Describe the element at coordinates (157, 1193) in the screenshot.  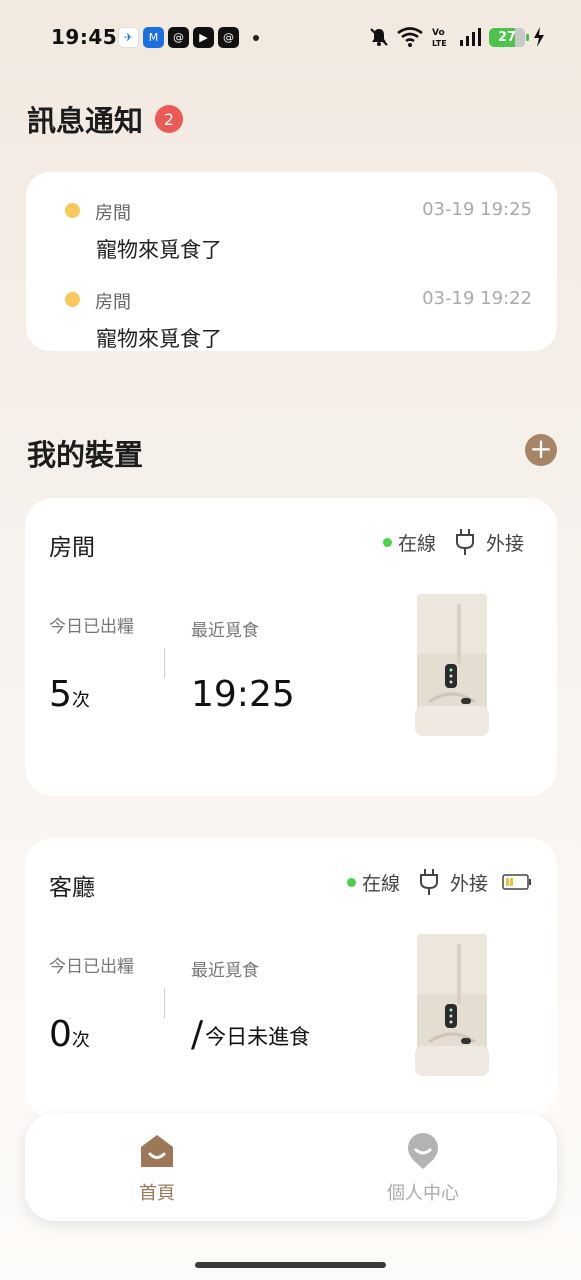
I see `nav-home-label: 首頁` at that location.